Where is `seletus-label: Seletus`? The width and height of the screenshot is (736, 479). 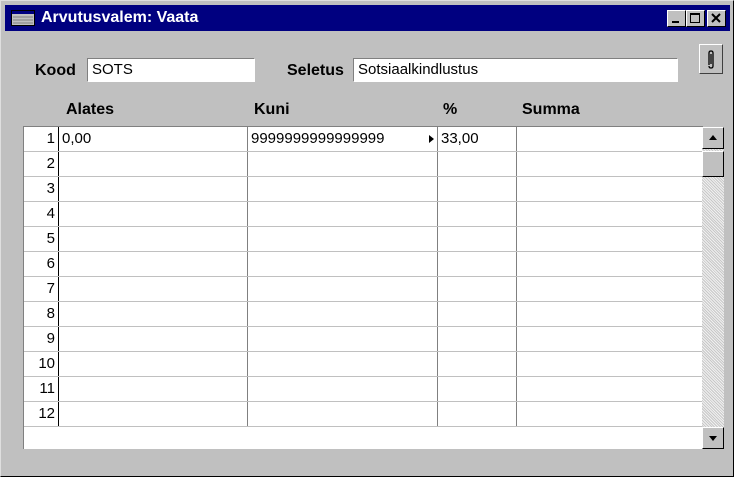
seletus-label: Seletus is located at coordinates (315, 70).